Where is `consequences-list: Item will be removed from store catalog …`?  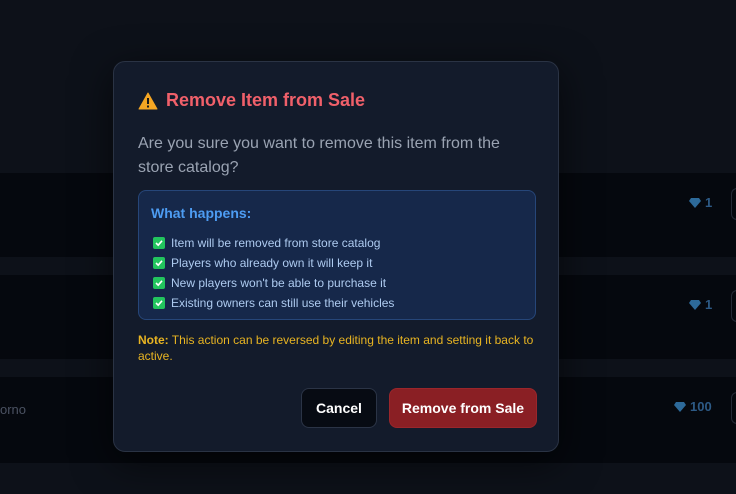
consequences-list: Item will be removed from store catalog … is located at coordinates (273, 273).